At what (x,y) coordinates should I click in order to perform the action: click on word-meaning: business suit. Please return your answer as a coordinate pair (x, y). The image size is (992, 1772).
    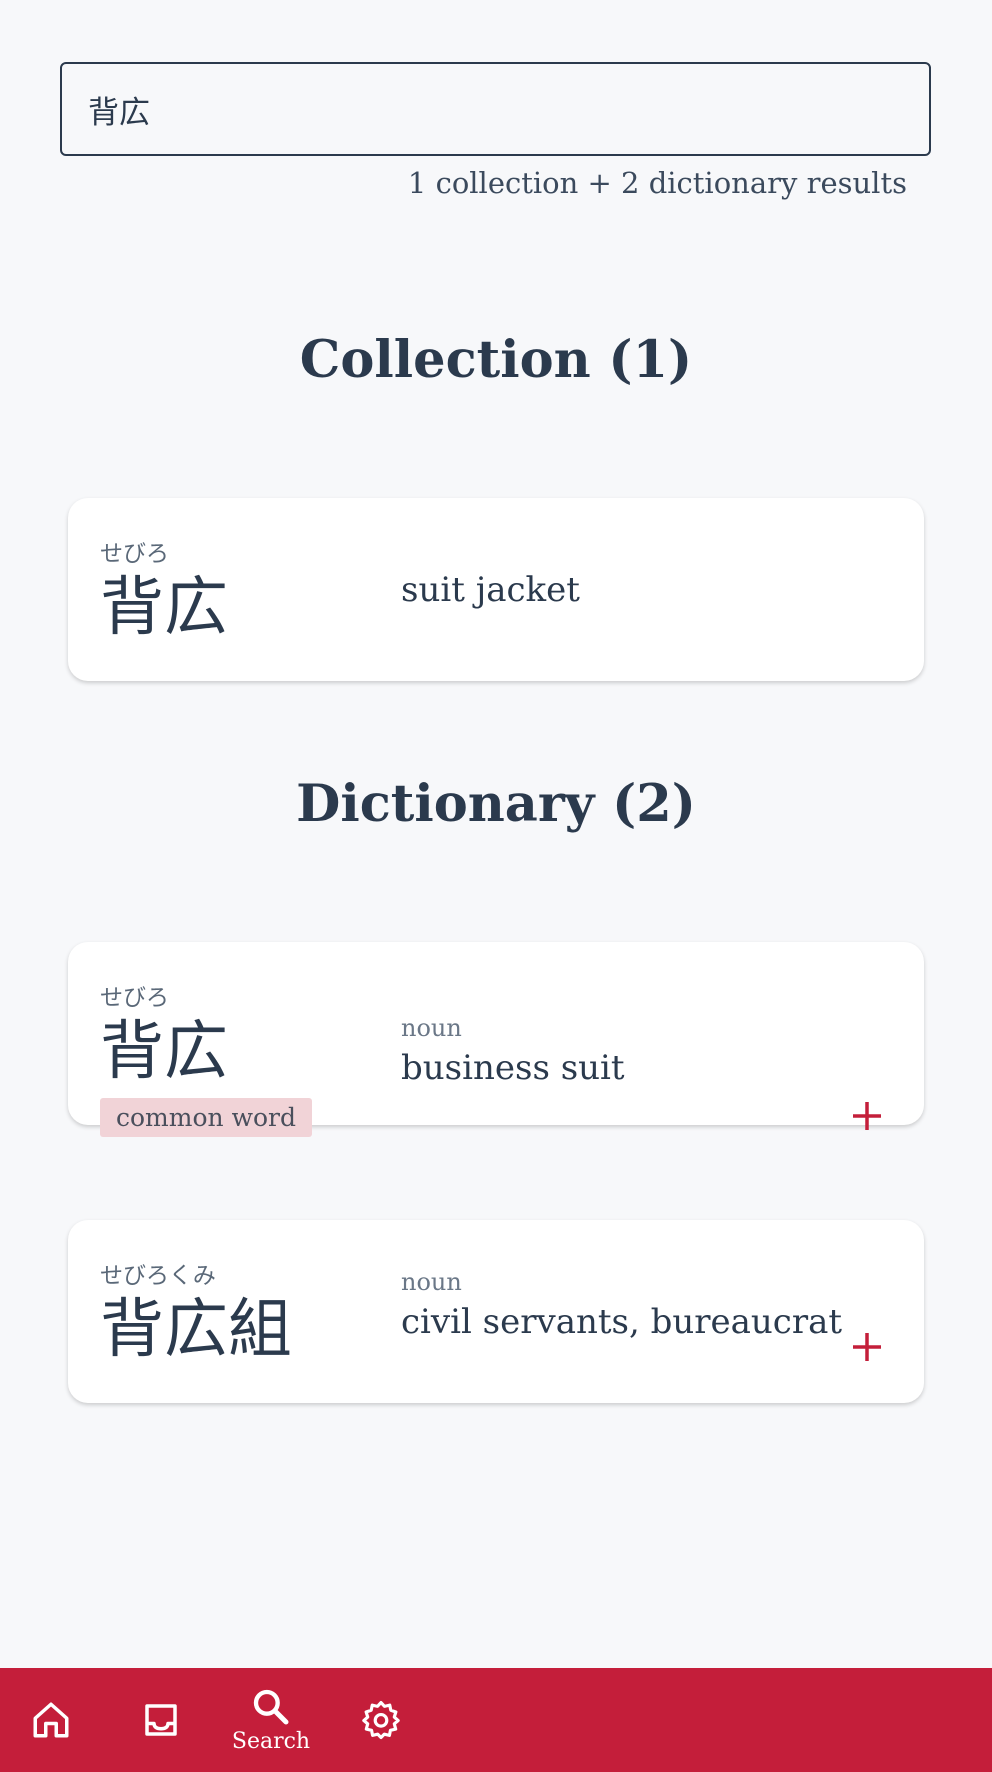
    Looking at the image, I should click on (513, 1068).